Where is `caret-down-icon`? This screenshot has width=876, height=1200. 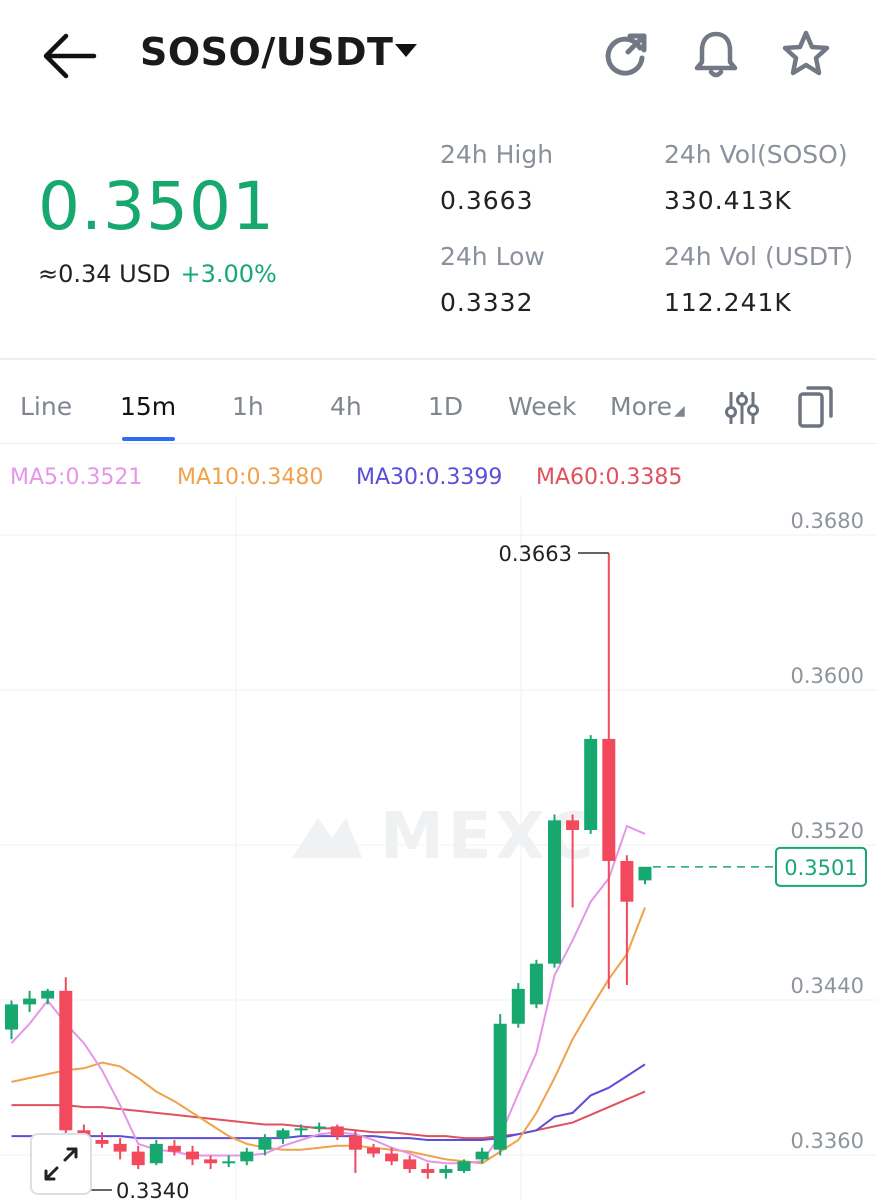
caret-down-icon is located at coordinates (406, 50).